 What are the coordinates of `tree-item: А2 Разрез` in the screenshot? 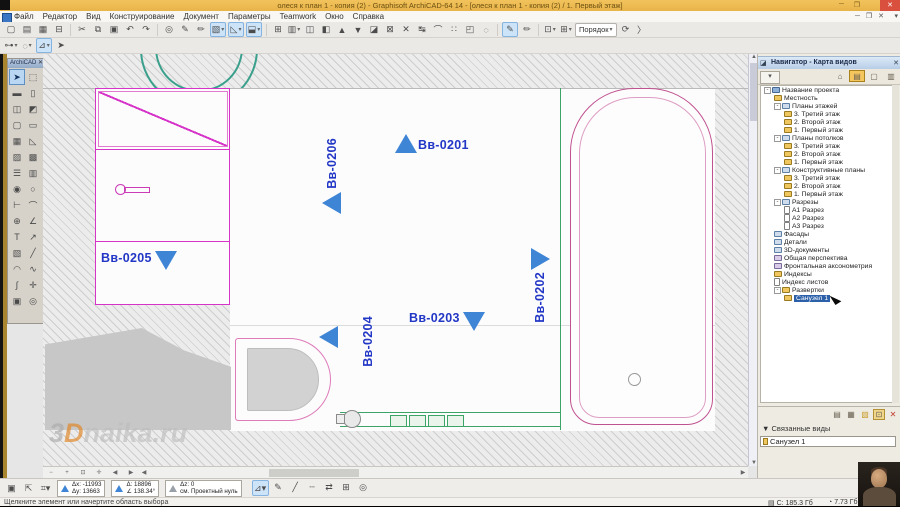 It's located at (826, 218).